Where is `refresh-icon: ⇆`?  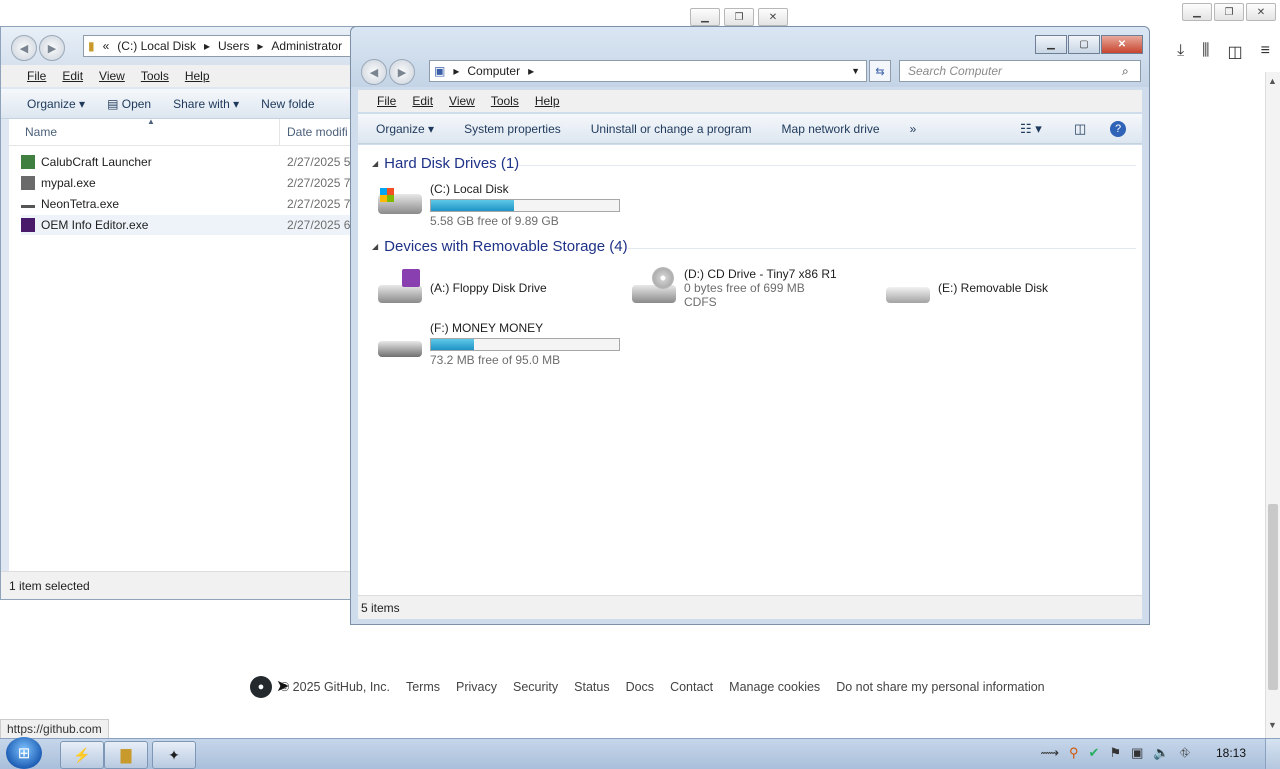 refresh-icon: ⇆ is located at coordinates (880, 71).